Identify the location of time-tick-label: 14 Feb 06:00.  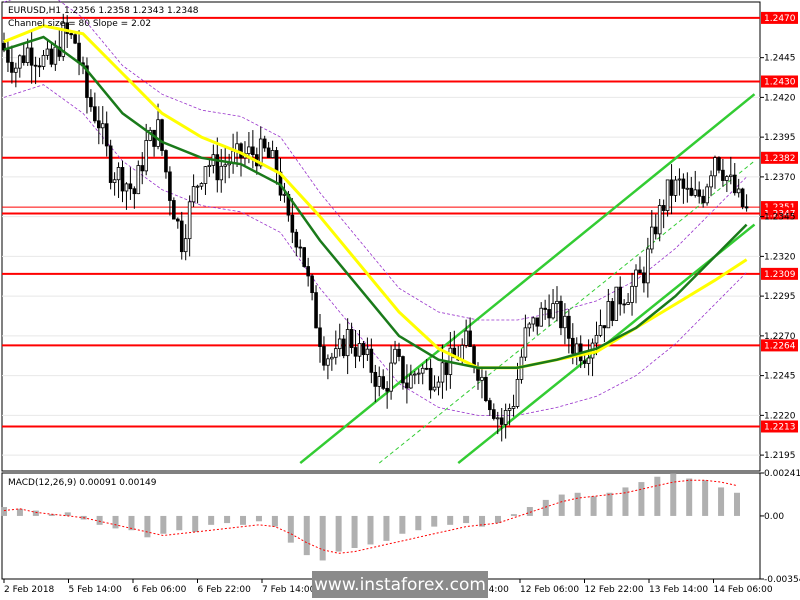
(743, 590).